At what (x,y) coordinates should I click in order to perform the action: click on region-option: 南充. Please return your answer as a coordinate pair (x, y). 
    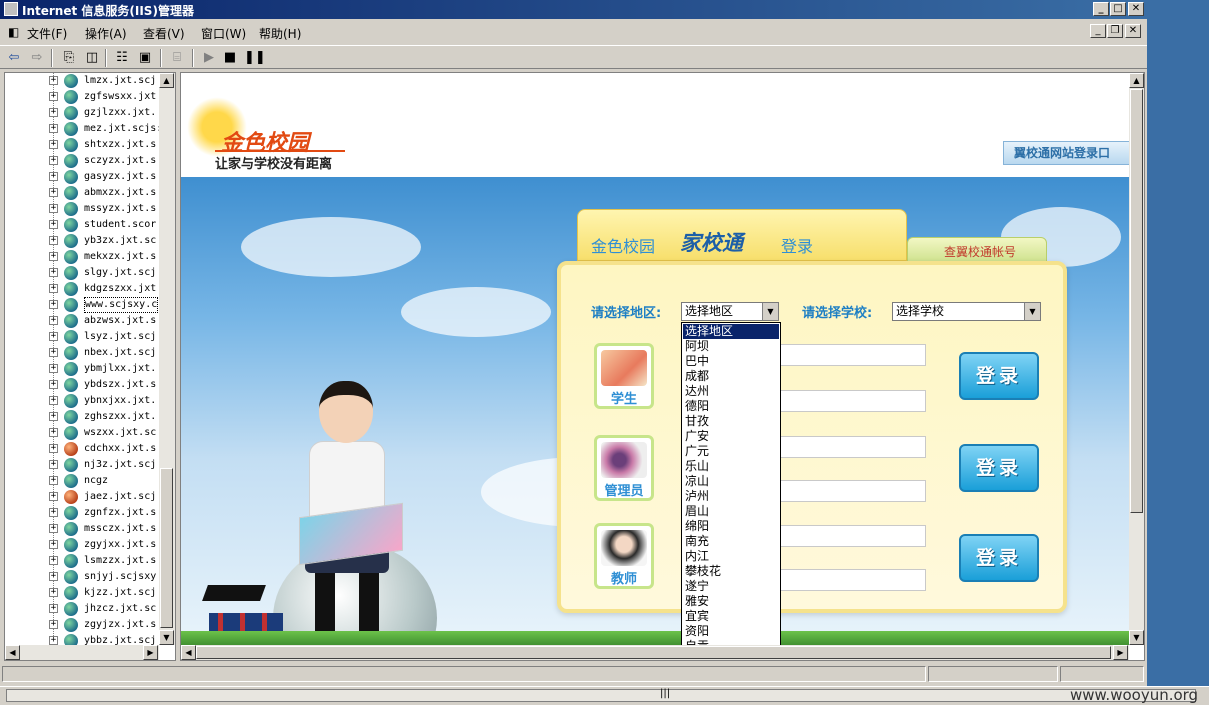
    Looking at the image, I should click on (731, 541).